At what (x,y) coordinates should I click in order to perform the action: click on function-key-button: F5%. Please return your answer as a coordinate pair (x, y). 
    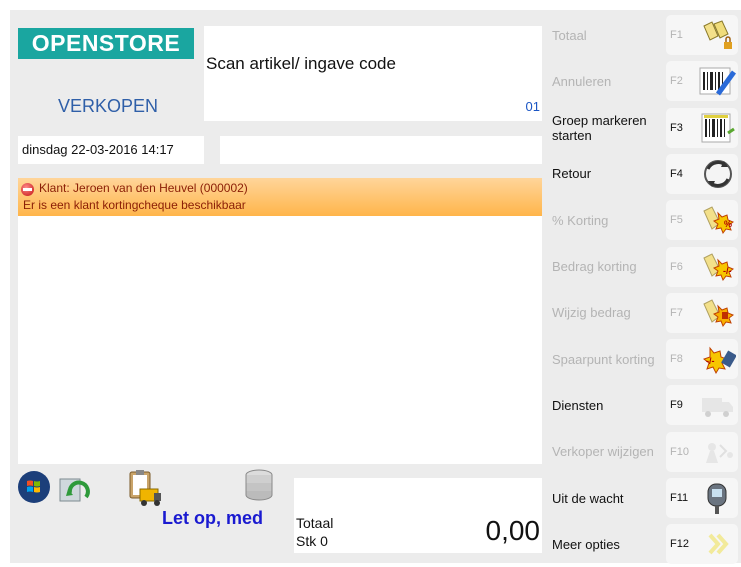
    Looking at the image, I should click on (702, 220).